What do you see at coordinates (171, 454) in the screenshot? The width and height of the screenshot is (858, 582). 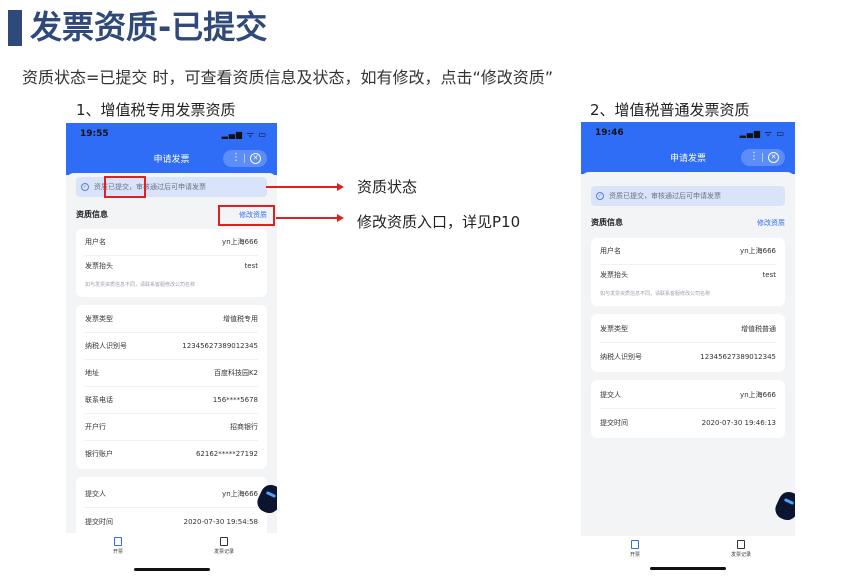 I see `table-row: 银行账户 62162*****27192` at bounding box center [171, 454].